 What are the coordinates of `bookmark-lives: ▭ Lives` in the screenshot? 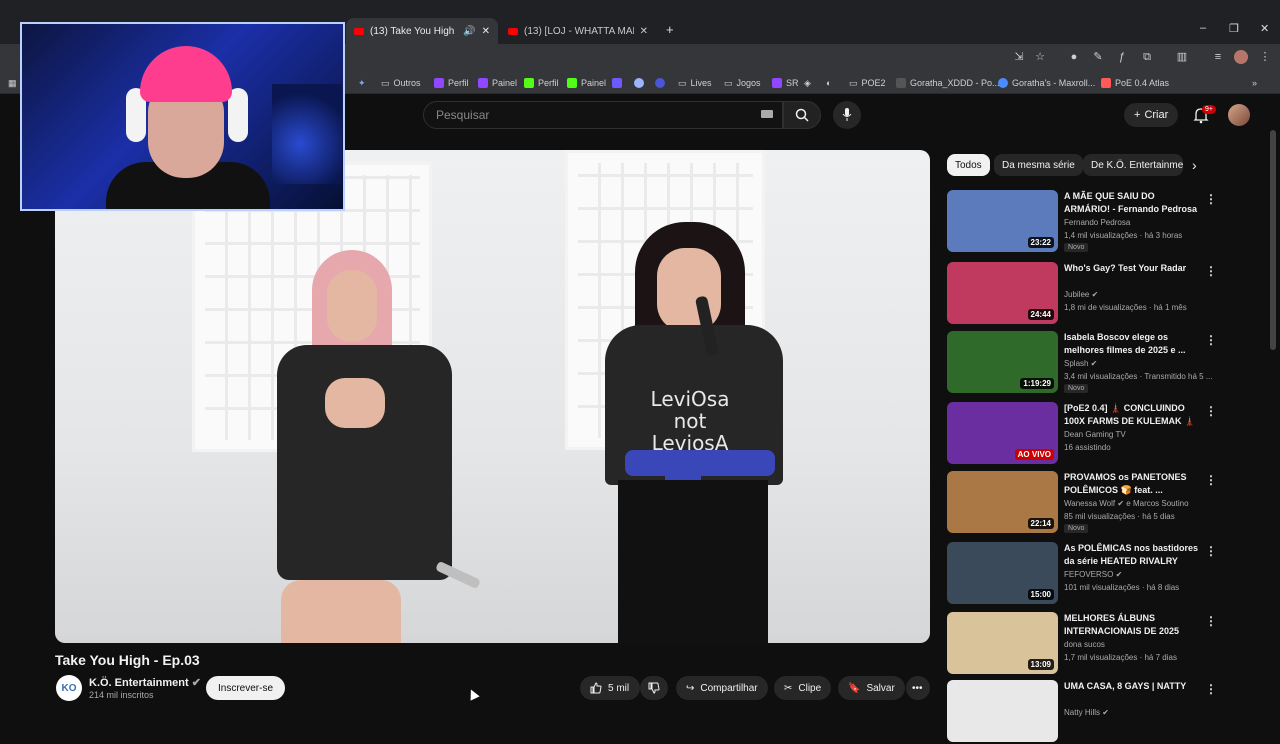 It's located at (695, 83).